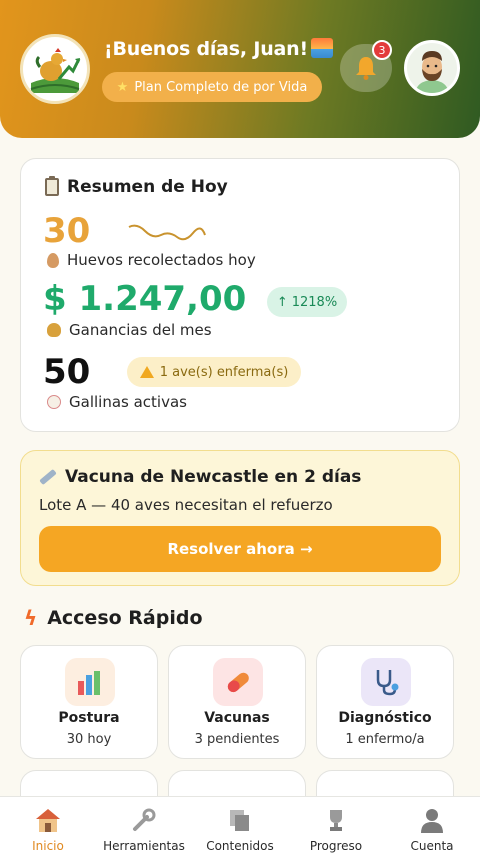 The image size is (480, 860). What do you see at coordinates (213, 477) in the screenshot?
I see `alert-title: Vacuna de Newcastle en 2 días` at bounding box center [213, 477].